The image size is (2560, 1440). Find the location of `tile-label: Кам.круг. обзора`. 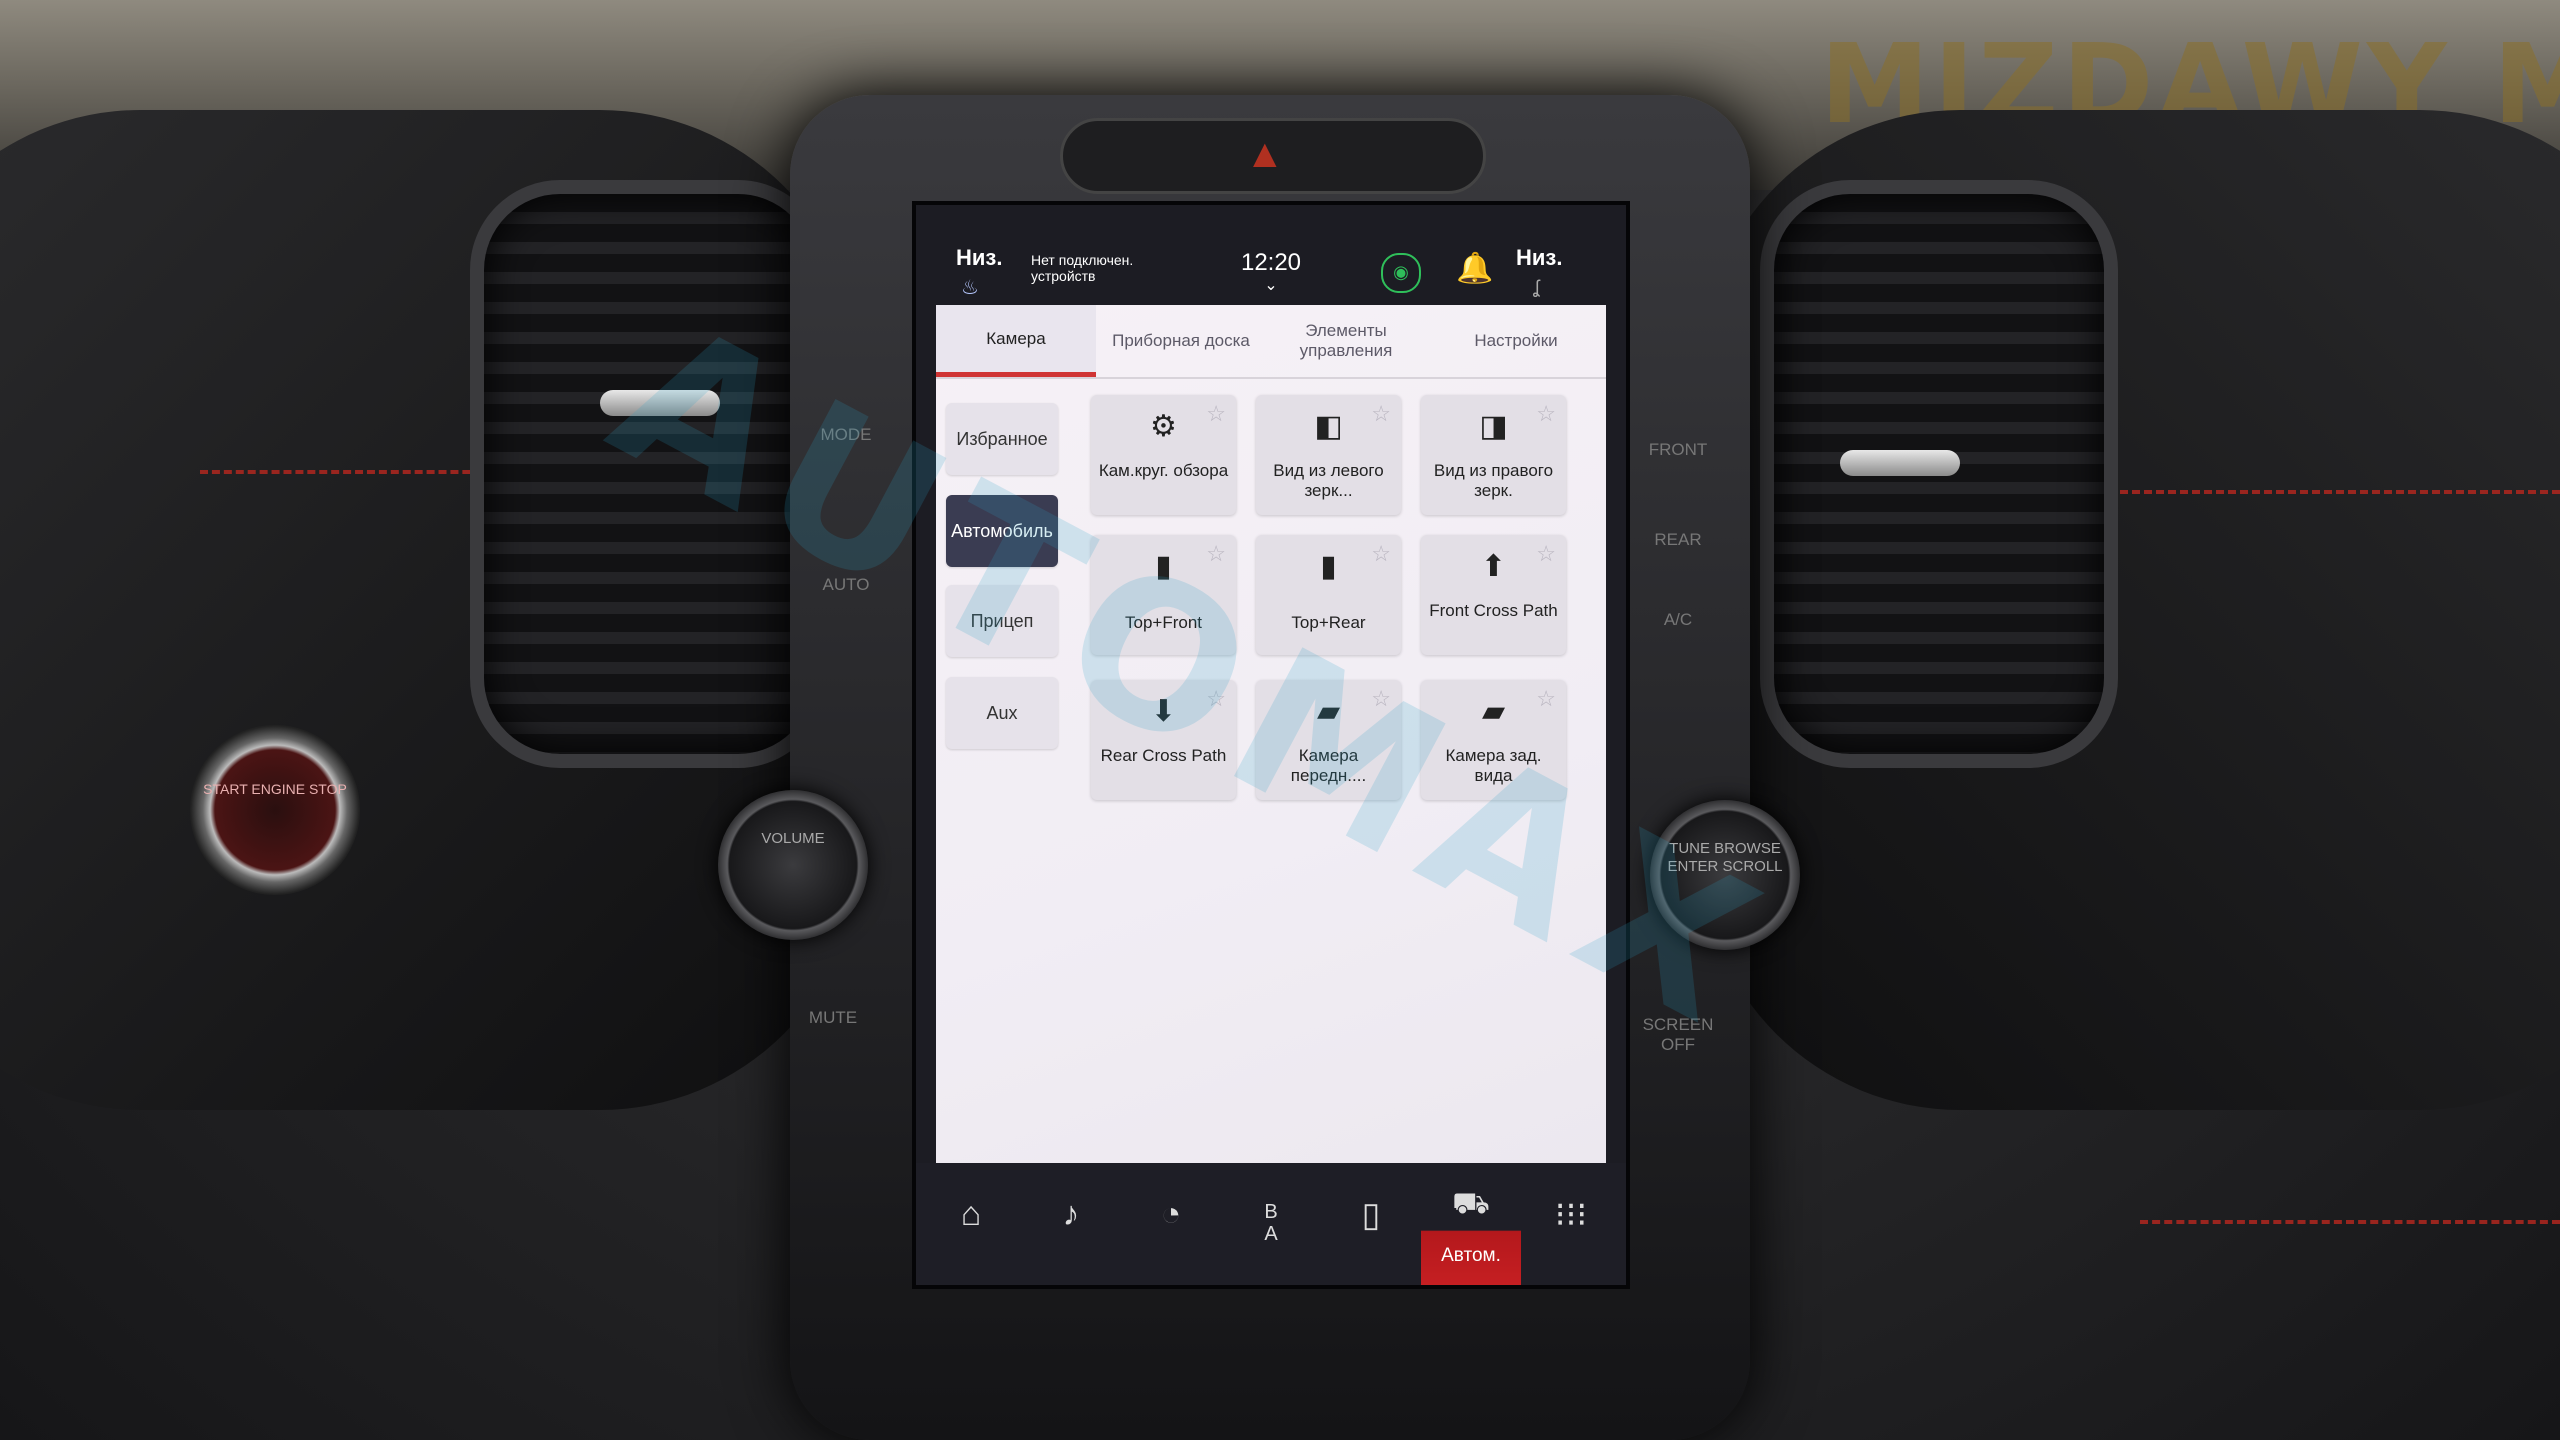

tile-label: Кам.круг. обзора is located at coordinates (1163, 470).